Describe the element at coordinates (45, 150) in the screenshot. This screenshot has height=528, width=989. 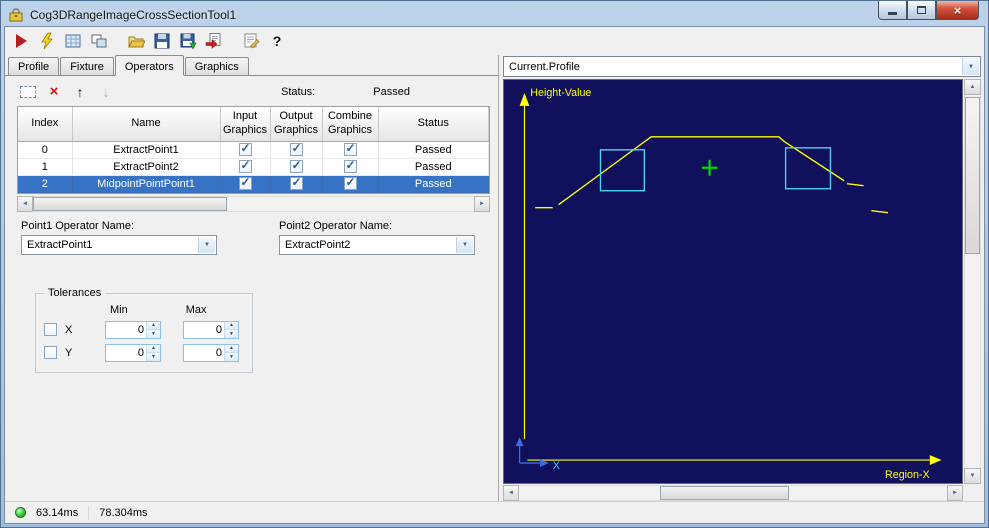
I see `operator-index: 0` at that location.